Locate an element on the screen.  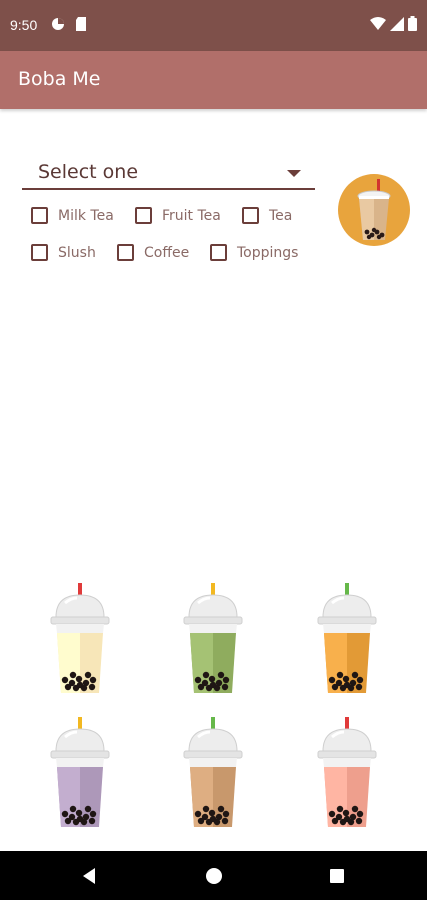
dropdown-label: Select one is located at coordinates (88, 172).